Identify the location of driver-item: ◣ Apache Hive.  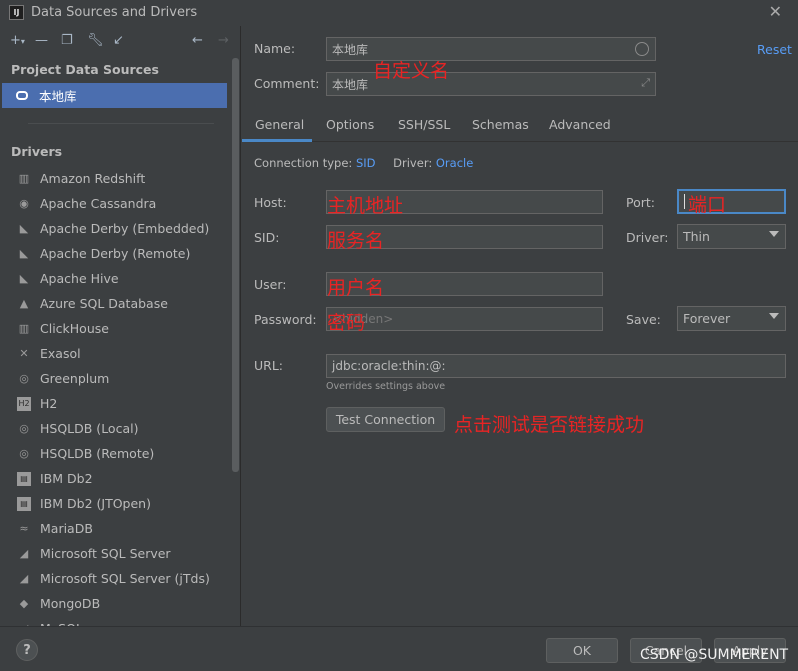
(114, 278).